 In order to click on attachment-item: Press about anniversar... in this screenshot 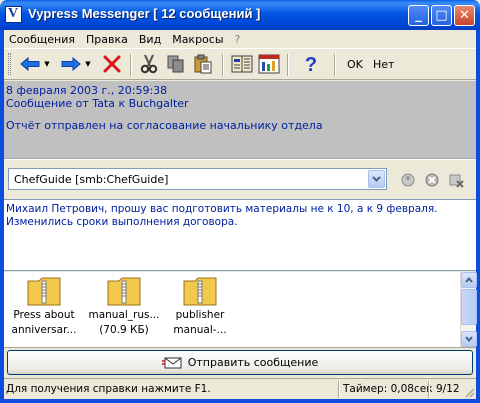, I will do `click(44, 306)`.